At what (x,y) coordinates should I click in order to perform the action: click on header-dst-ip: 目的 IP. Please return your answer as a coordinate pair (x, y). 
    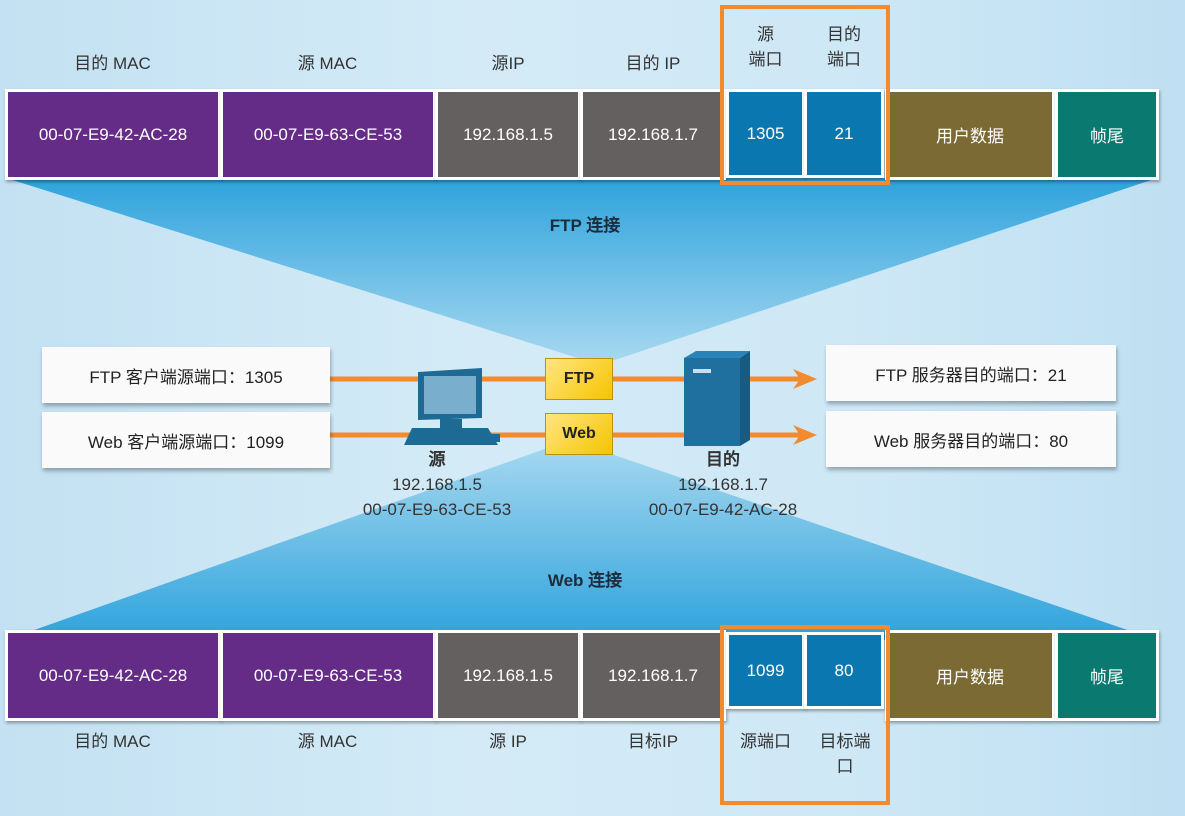
    Looking at the image, I should click on (653, 63).